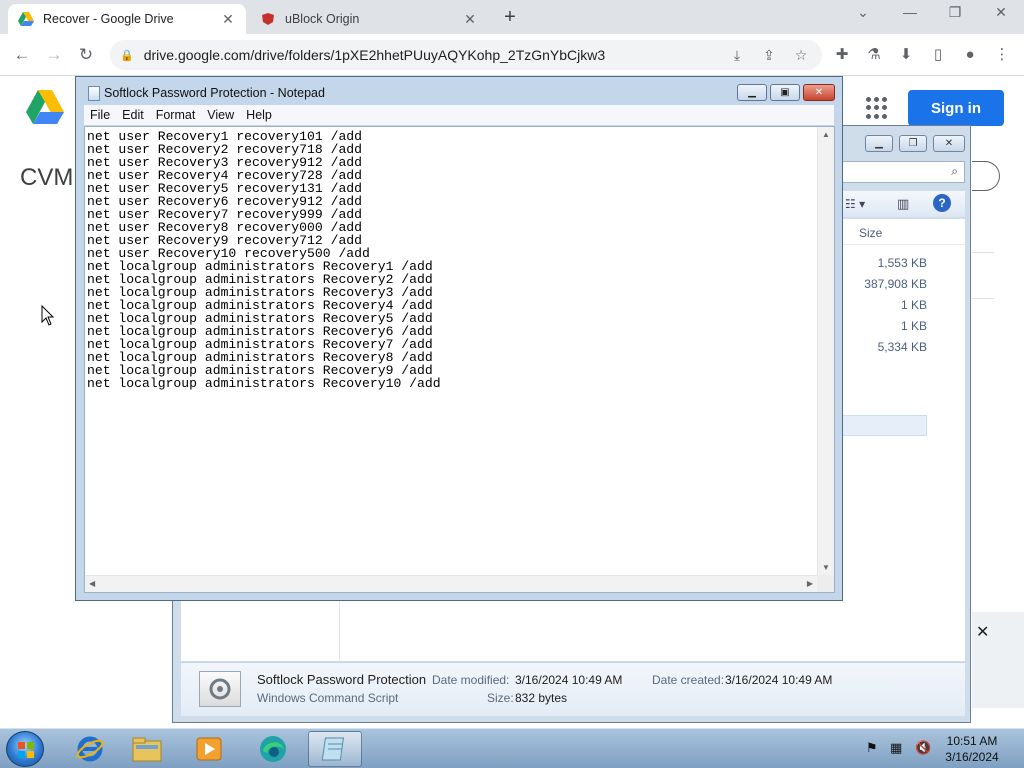 The height and width of the screenshot is (768, 1024). What do you see at coordinates (259, 115) in the screenshot?
I see `menu-help: Help` at bounding box center [259, 115].